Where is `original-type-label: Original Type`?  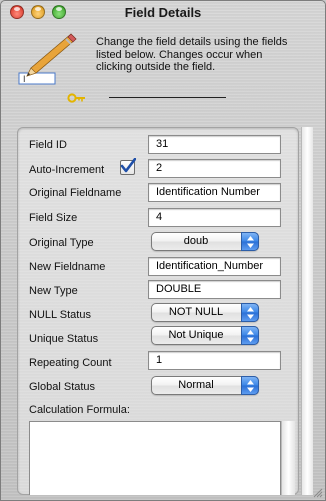
original-type-label: Original Type is located at coordinates (61, 243).